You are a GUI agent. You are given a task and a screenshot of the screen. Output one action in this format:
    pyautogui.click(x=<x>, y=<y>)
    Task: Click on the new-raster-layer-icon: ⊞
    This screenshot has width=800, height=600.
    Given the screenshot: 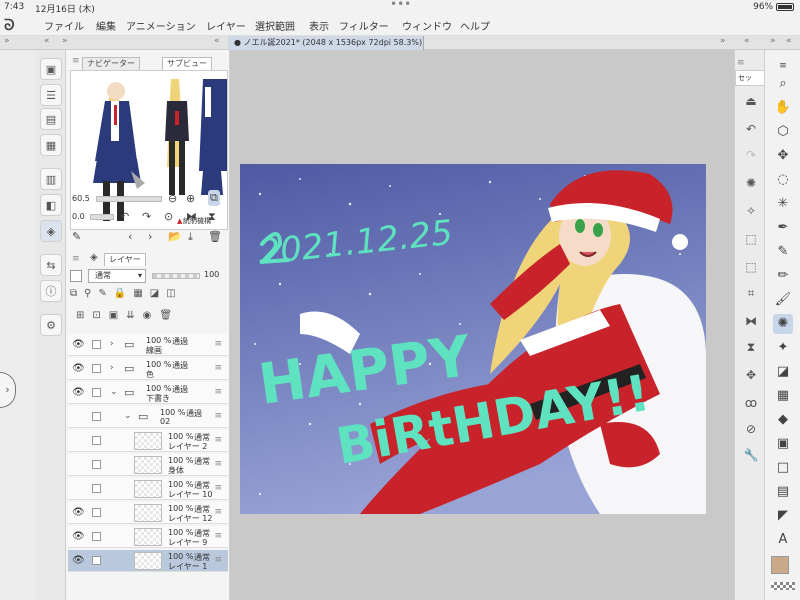 What is the action you would take?
    pyautogui.click(x=84, y=315)
    